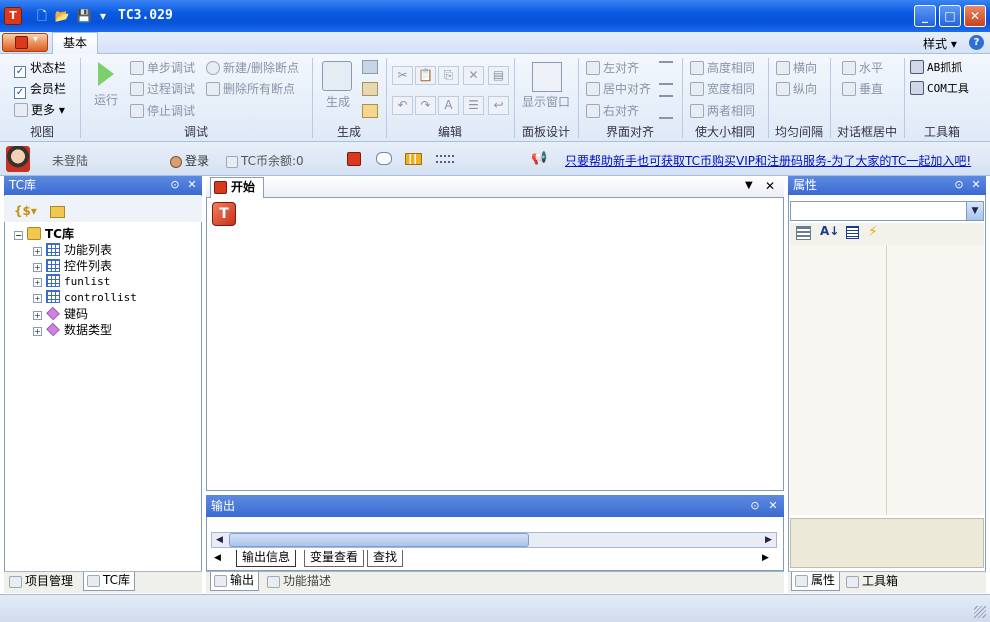 This screenshot has width=990, height=622. Describe the element at coordinates (852, 232) in the screenshot. I see `property-pages-icon` at that location.